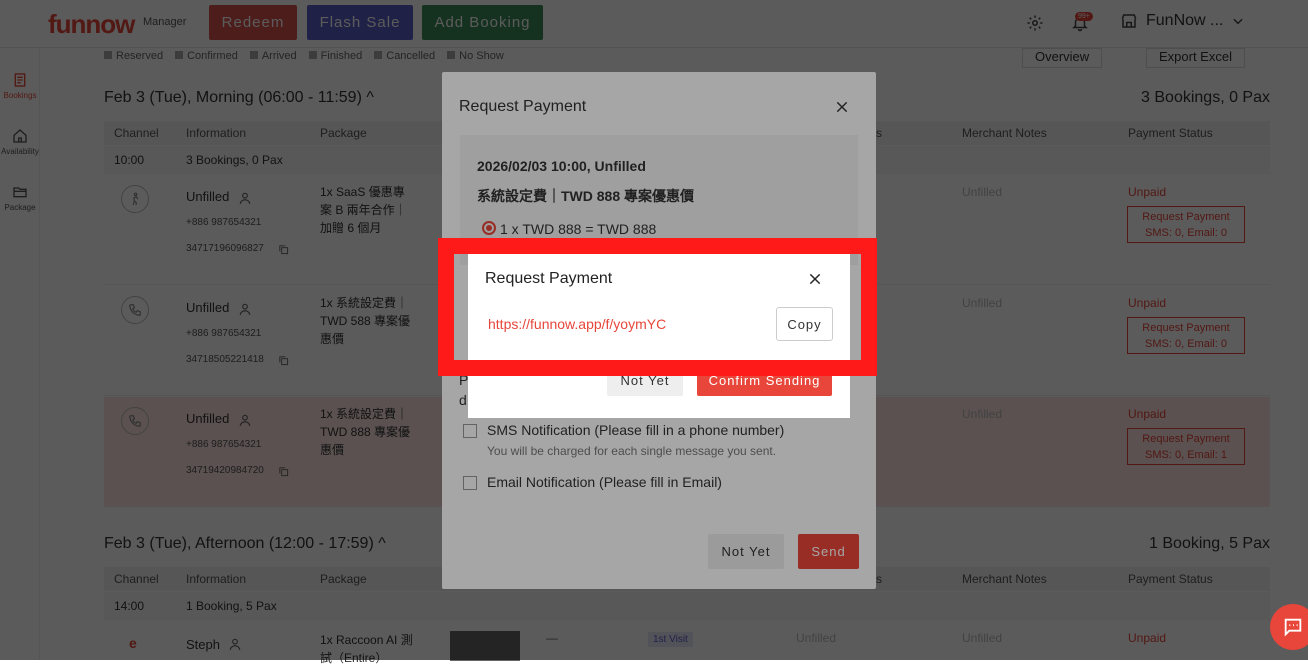  I want to click on highlight-box, so click(657, 307).